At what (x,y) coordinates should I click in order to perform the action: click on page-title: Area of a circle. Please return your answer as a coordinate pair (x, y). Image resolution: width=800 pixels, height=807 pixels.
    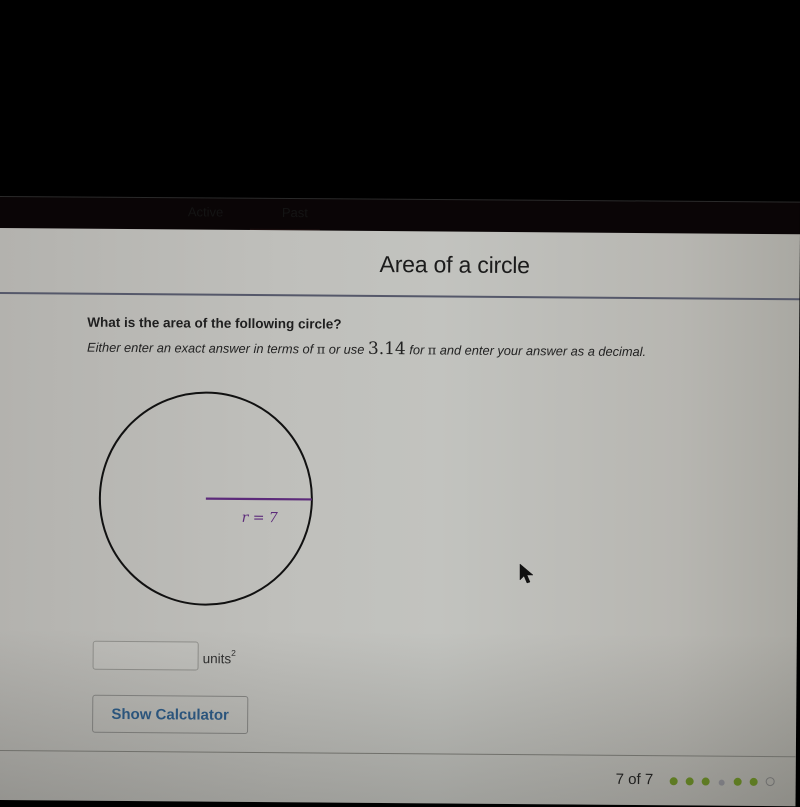
    Looking at the image, I should click on (454, 264).